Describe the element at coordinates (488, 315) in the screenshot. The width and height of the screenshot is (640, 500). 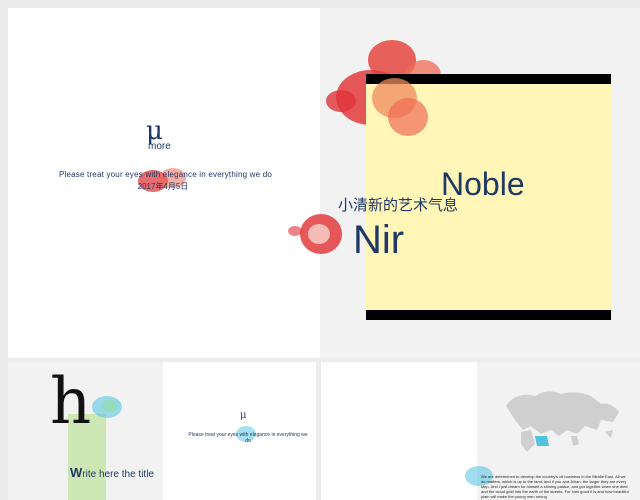
I see `bottom-black-bar` at that location.